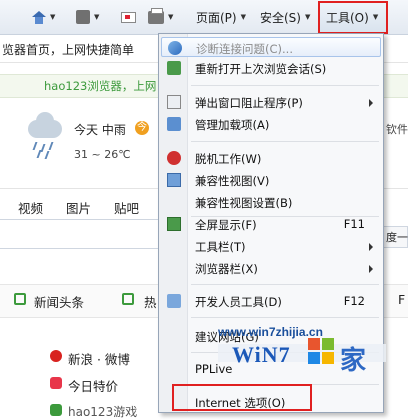 This screenshot has width=408, height=420. I want to click on diagnose-icon, so click(175, 48).